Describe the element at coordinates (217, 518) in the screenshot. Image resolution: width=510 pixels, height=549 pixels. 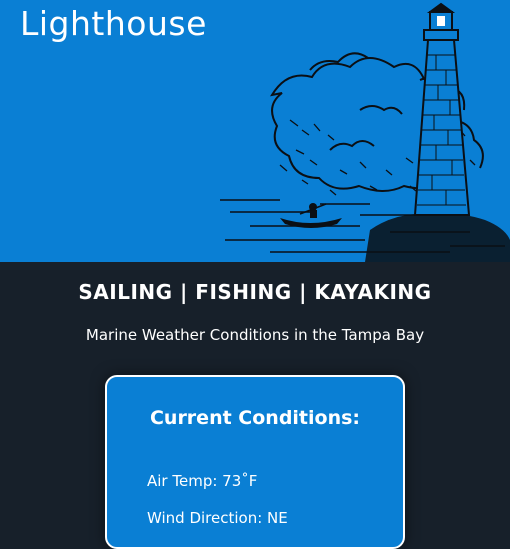
I see `wind-direction-value: Wind Direction: NE` at that location.